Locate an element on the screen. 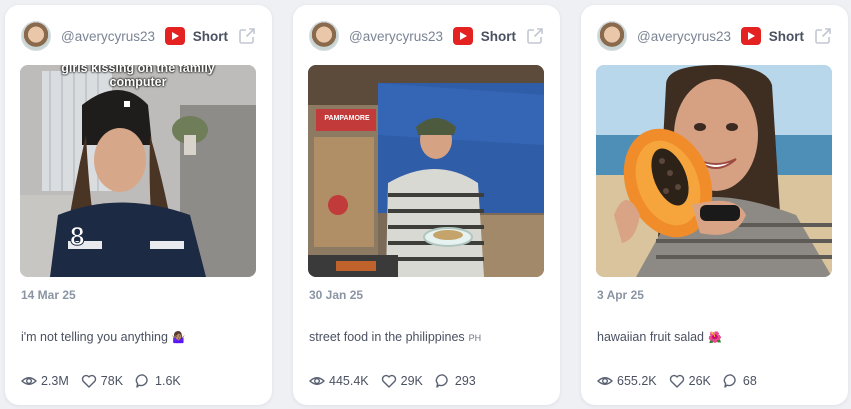 This screenshot has height=409, width=851. likes-count: 26K is located at coordinates (699, 381).